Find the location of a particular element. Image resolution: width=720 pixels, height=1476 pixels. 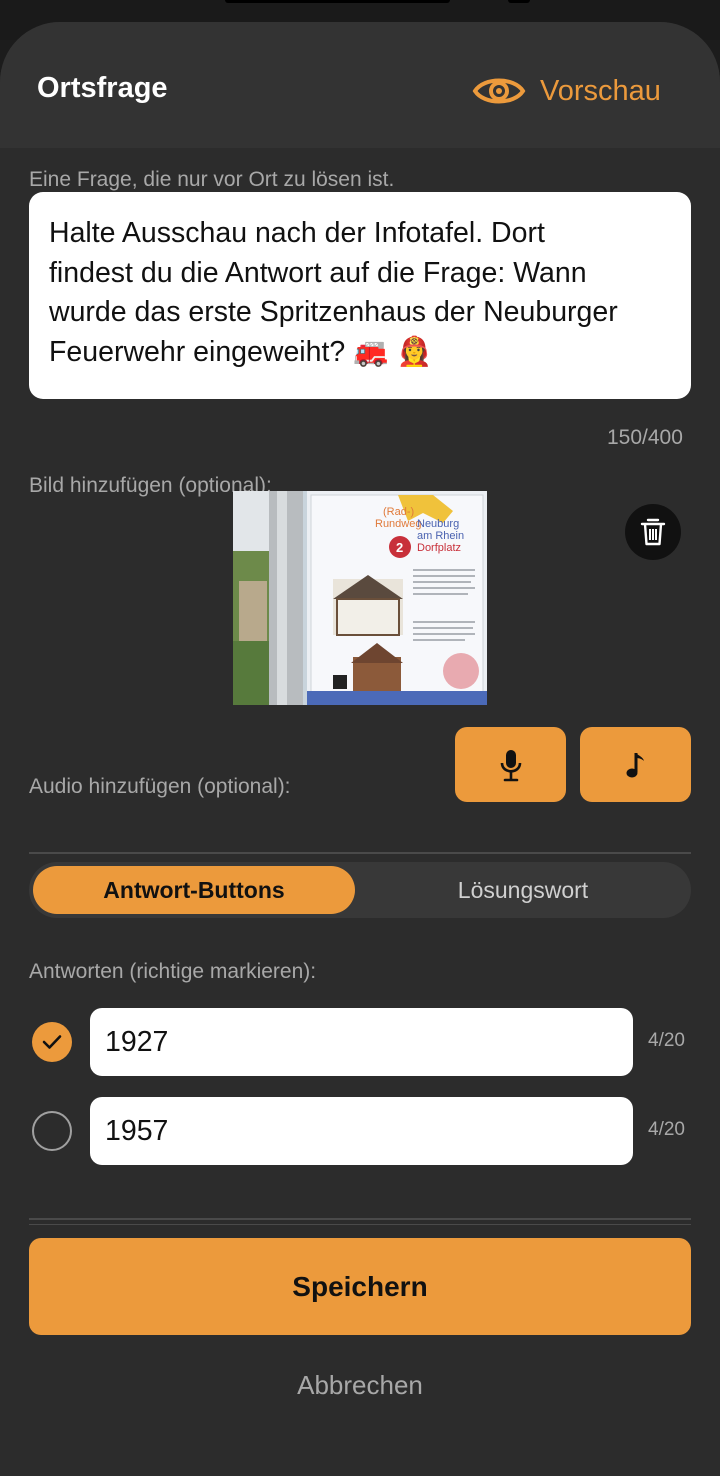

device-notch is located at coordinates (337, 1).